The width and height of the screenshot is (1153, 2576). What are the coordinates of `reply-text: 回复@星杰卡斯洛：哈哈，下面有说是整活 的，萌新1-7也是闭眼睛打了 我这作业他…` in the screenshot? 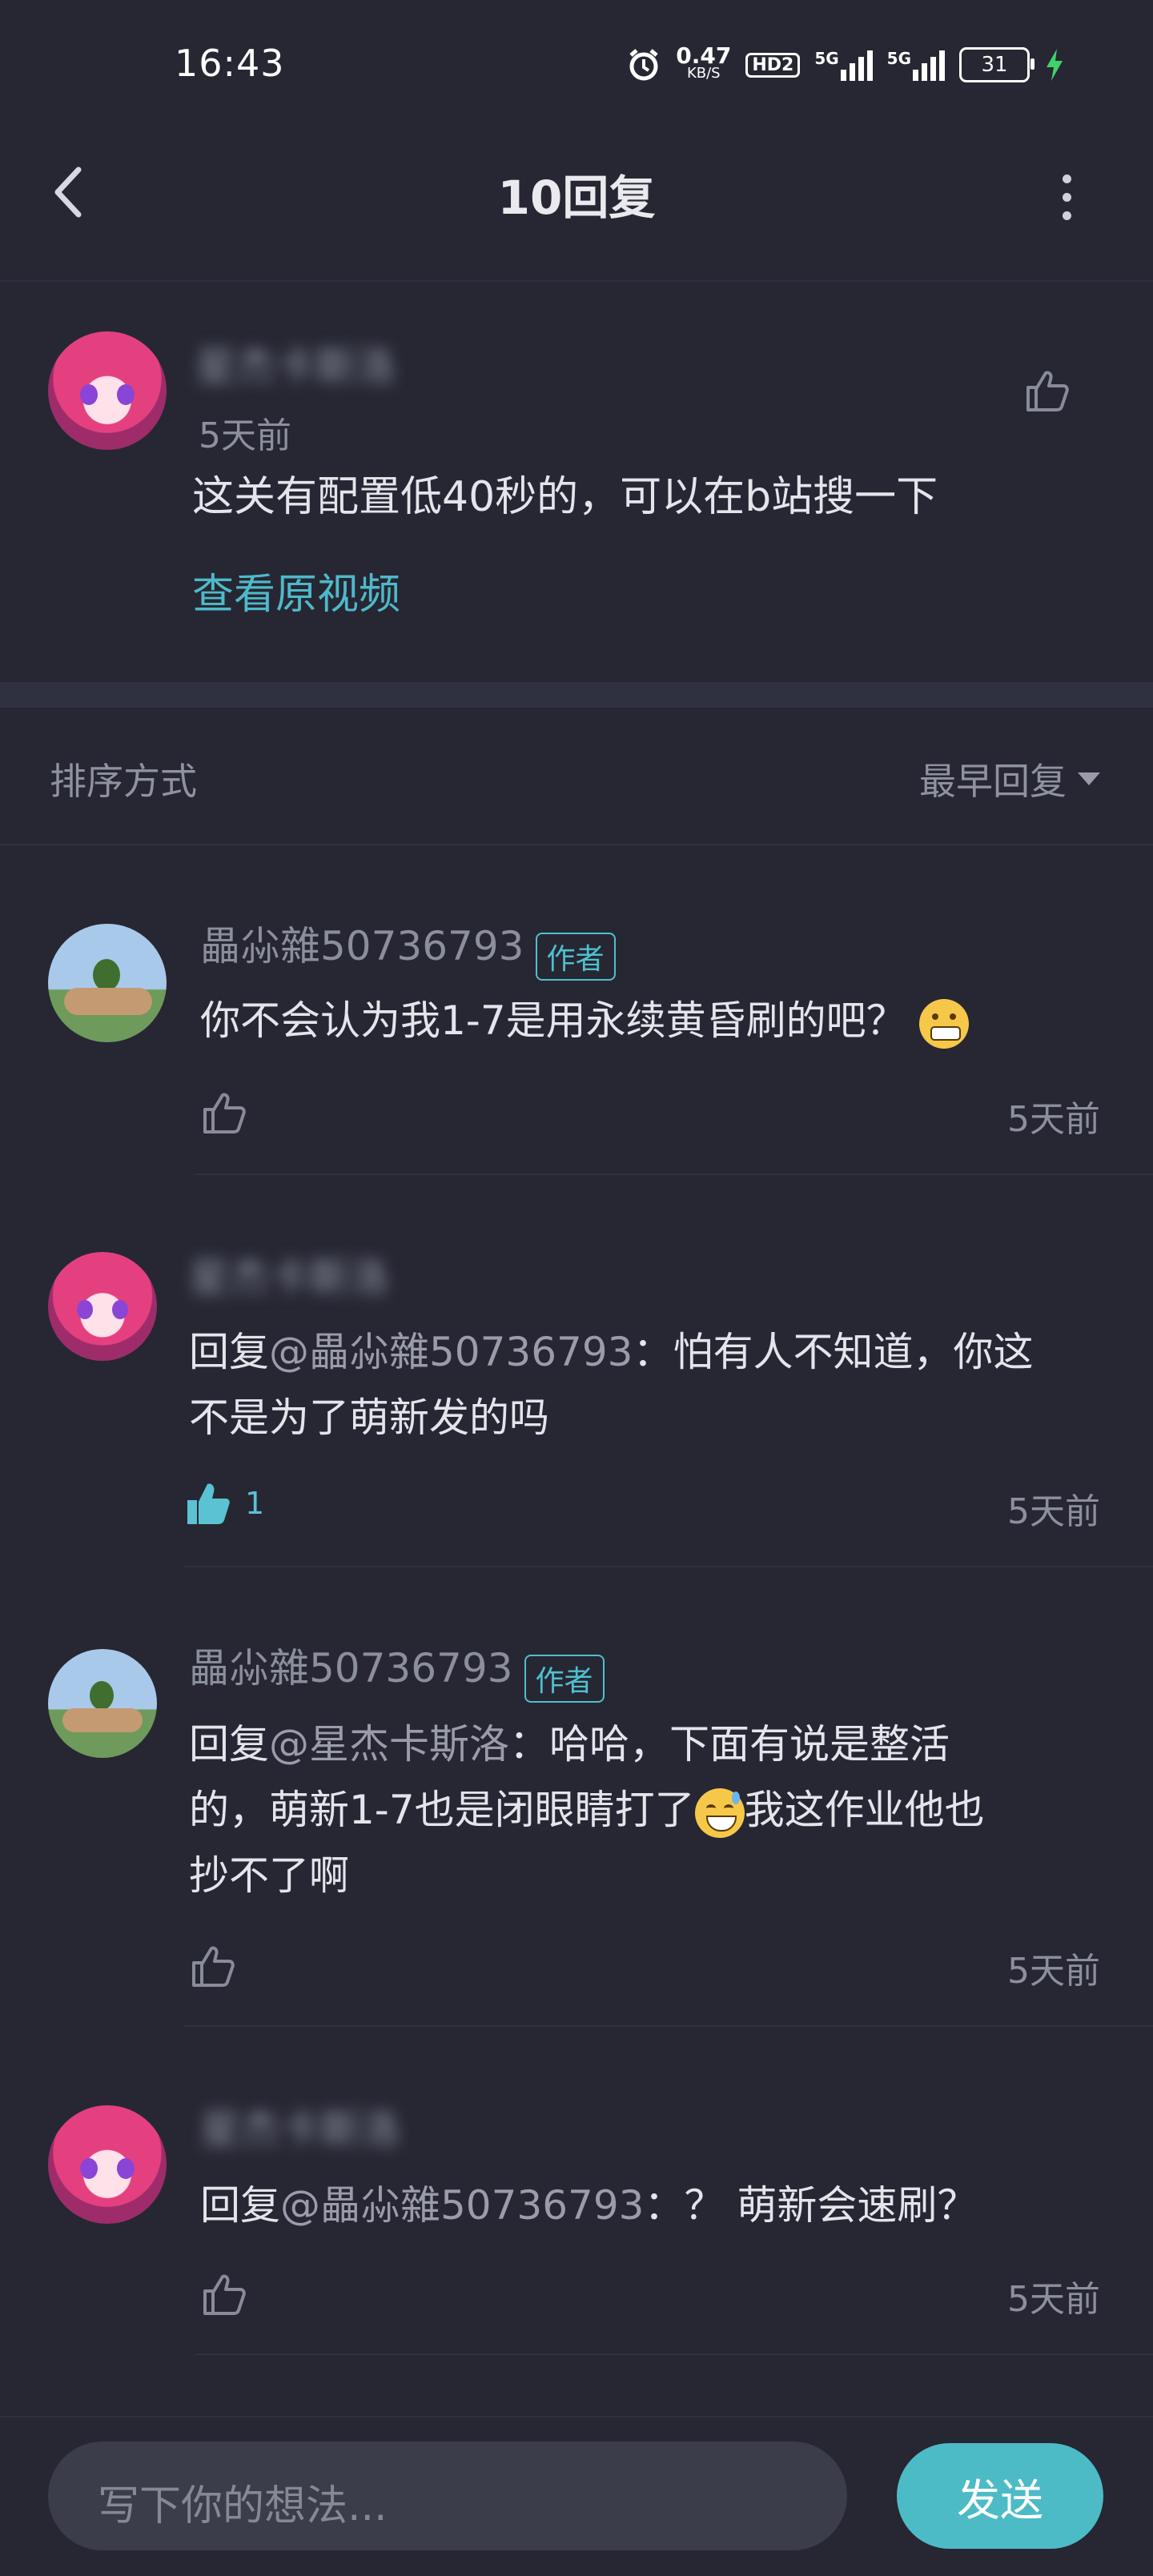 It's located at (587, 1810).